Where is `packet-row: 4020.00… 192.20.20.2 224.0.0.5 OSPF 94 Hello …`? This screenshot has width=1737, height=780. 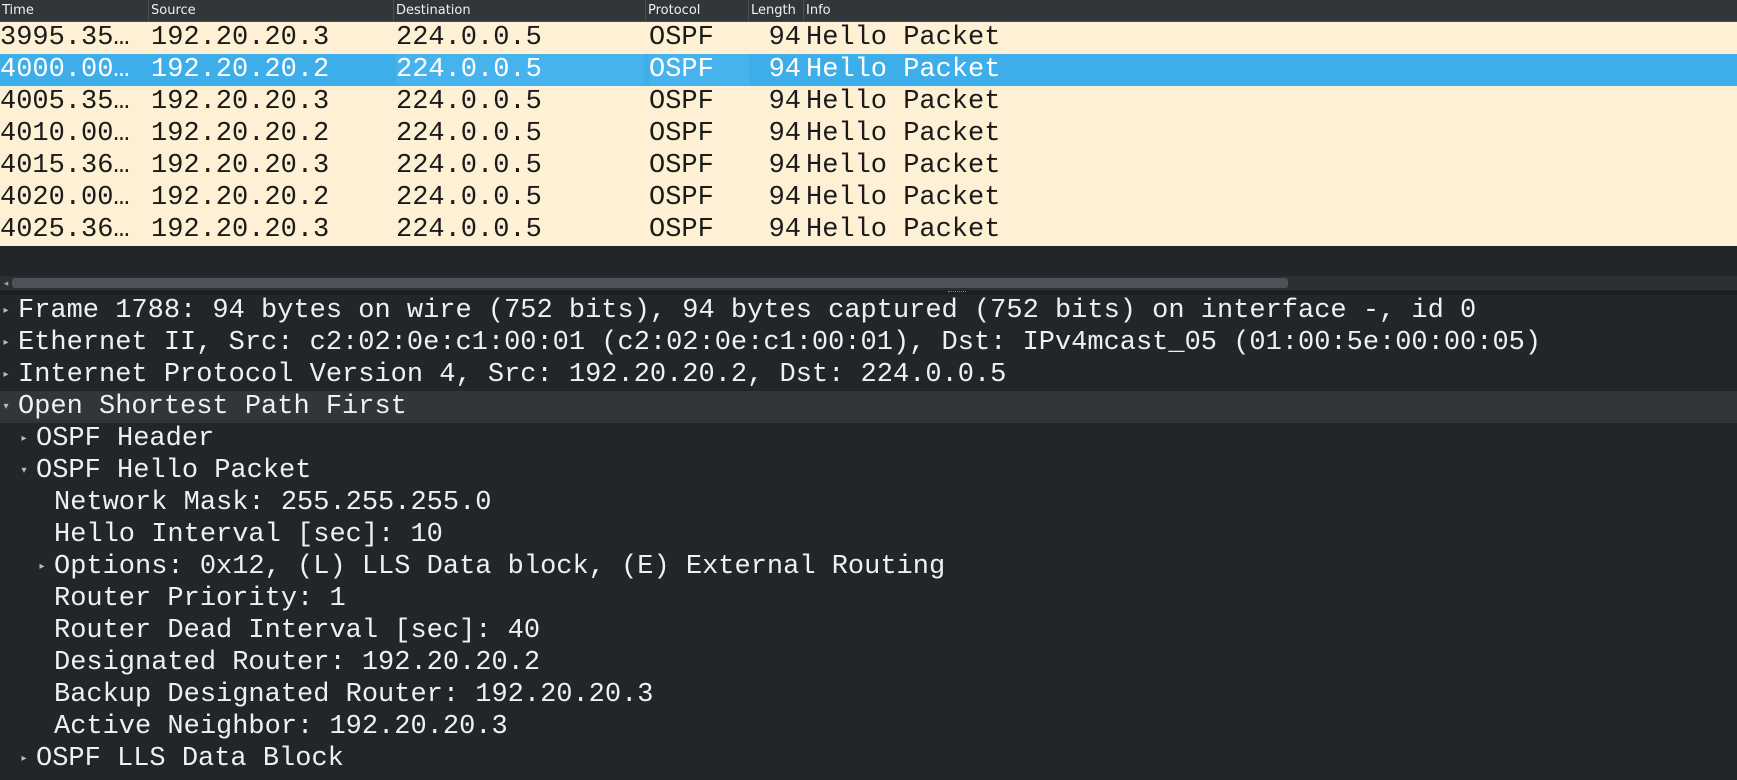 packet-row: 4020.00… 192.20.20.2 224.0.0.5 OSPF 94 Hello … is located at coordinates (868, 198).